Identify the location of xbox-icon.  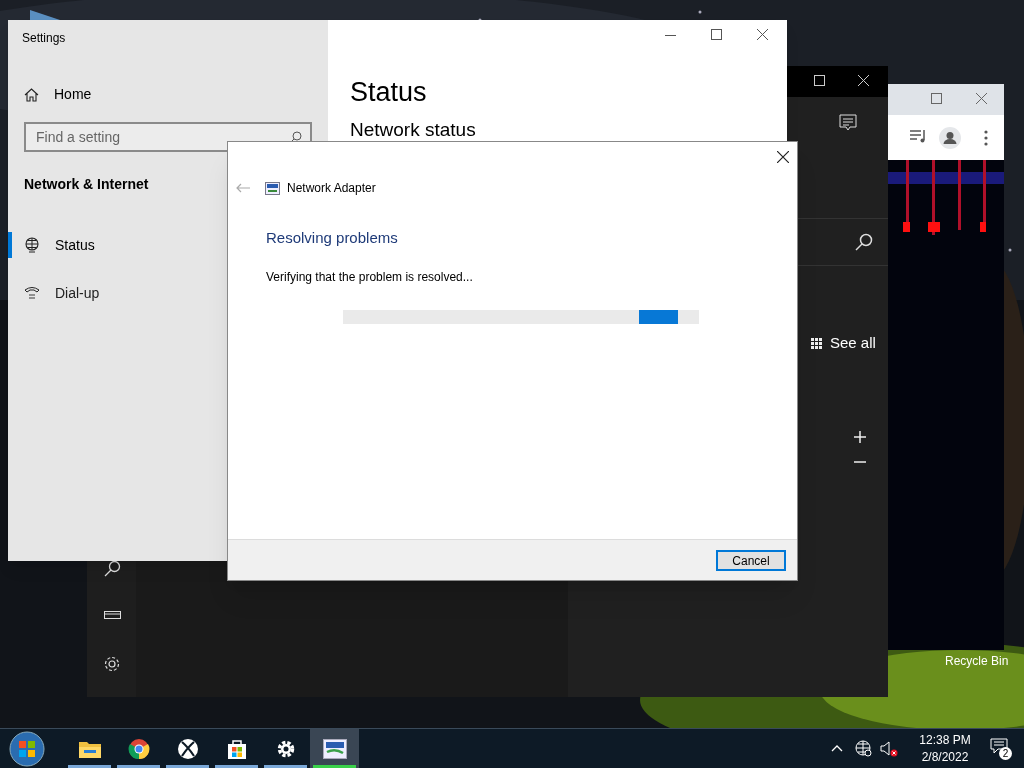
(187, 748).